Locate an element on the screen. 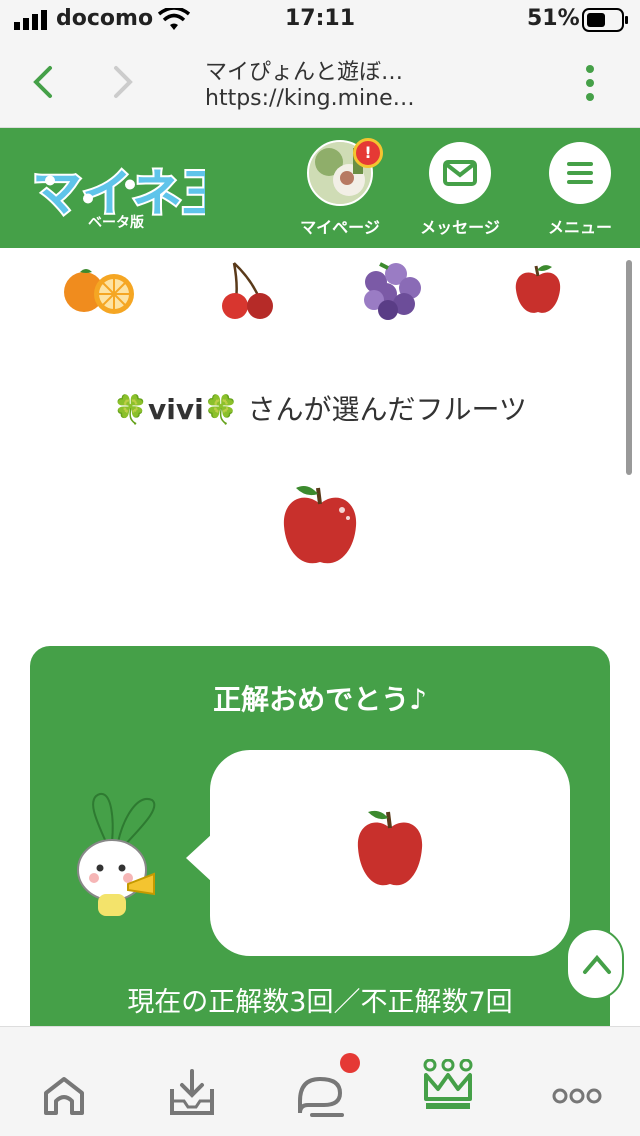  king-icon is located at coordinates (448, 1086).